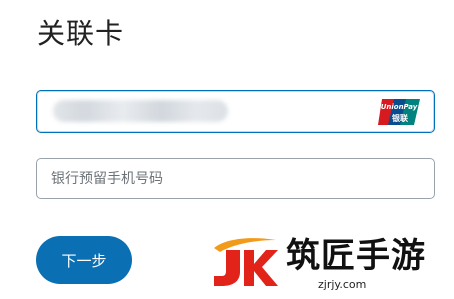  What do you see at coordinates (356, 256) in the screenshot?
I see `watermark-name: 筑匠手游` at bounding box center [356, 256].